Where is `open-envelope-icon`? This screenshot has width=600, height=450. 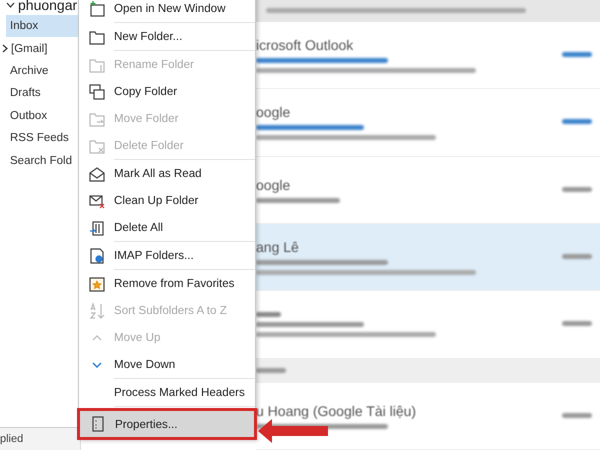 open-envelope-icon is located at coordinates (97, 173).